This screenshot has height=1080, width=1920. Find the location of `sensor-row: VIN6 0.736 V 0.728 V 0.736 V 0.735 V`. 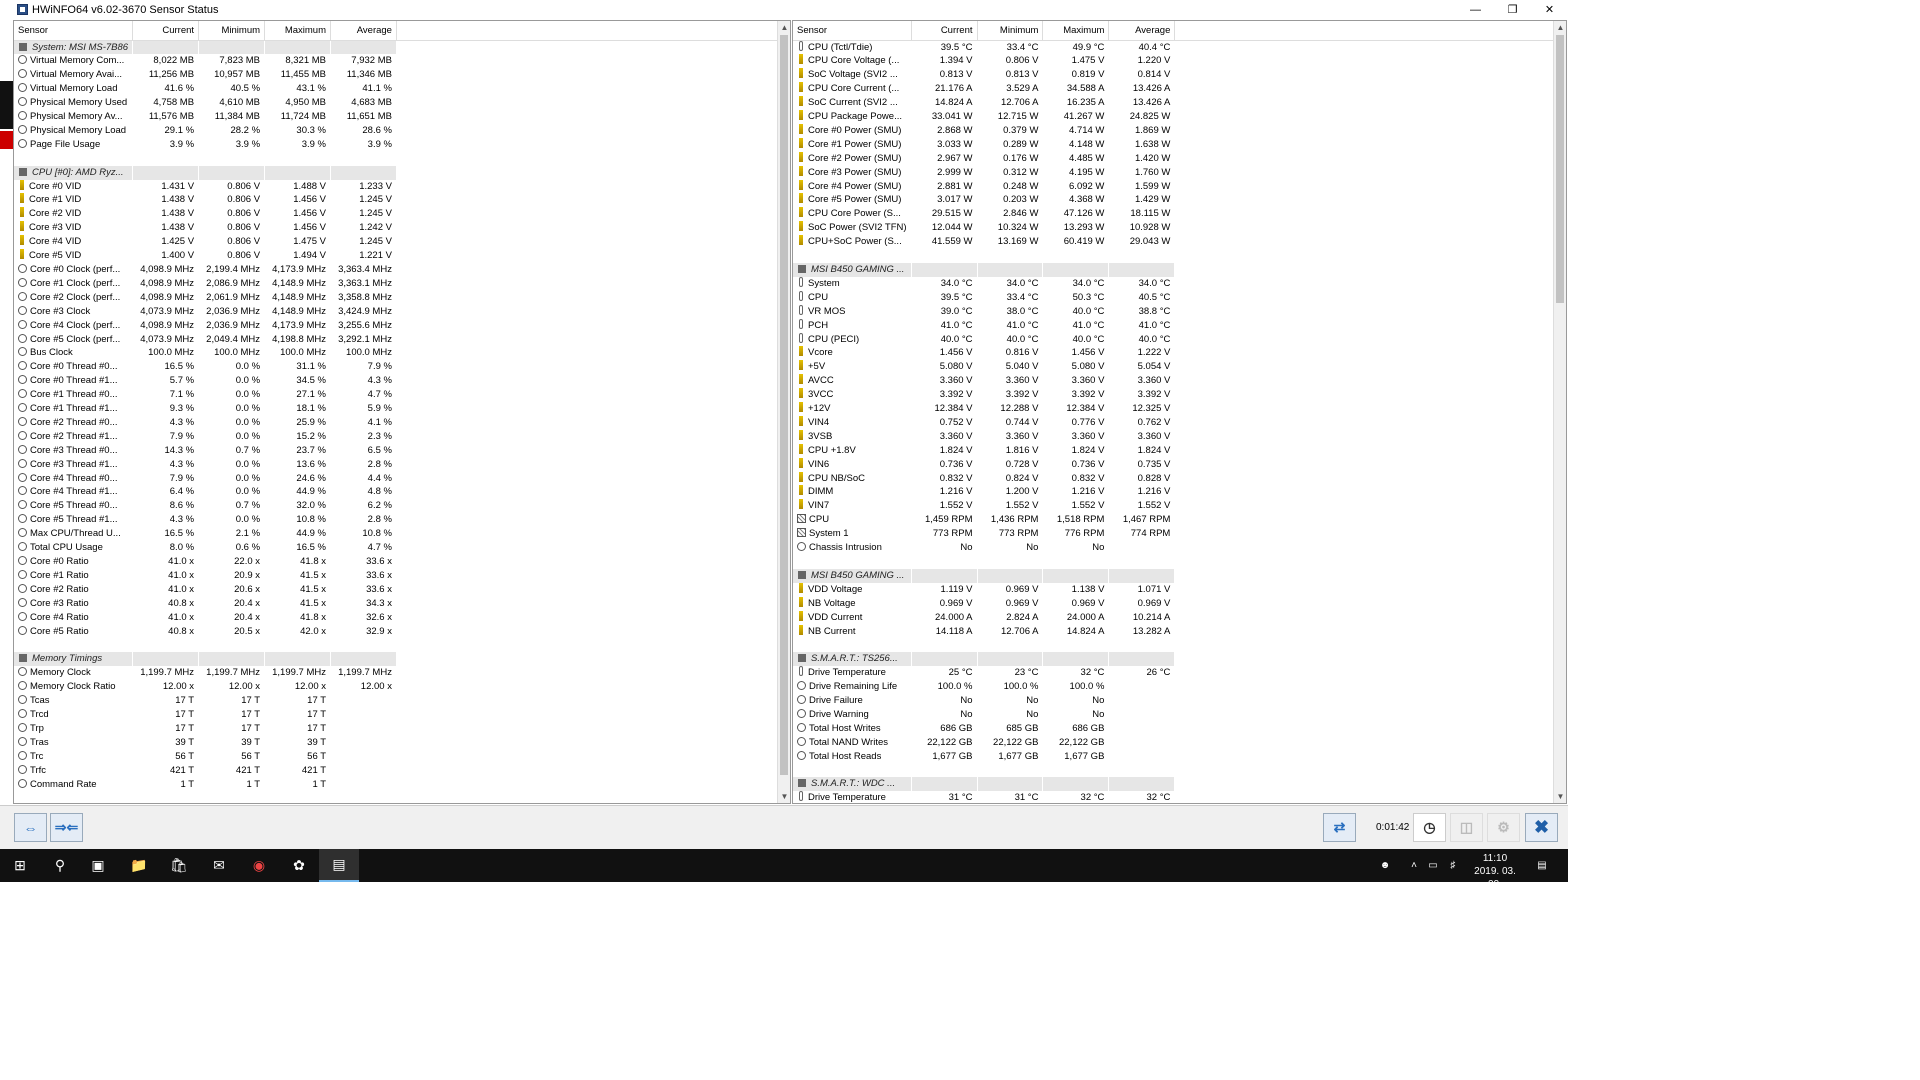

sensor-row: VIN6 0.736 V 0.728 V 0.736 V 0.735 V is located at coordinates (1179, 464).